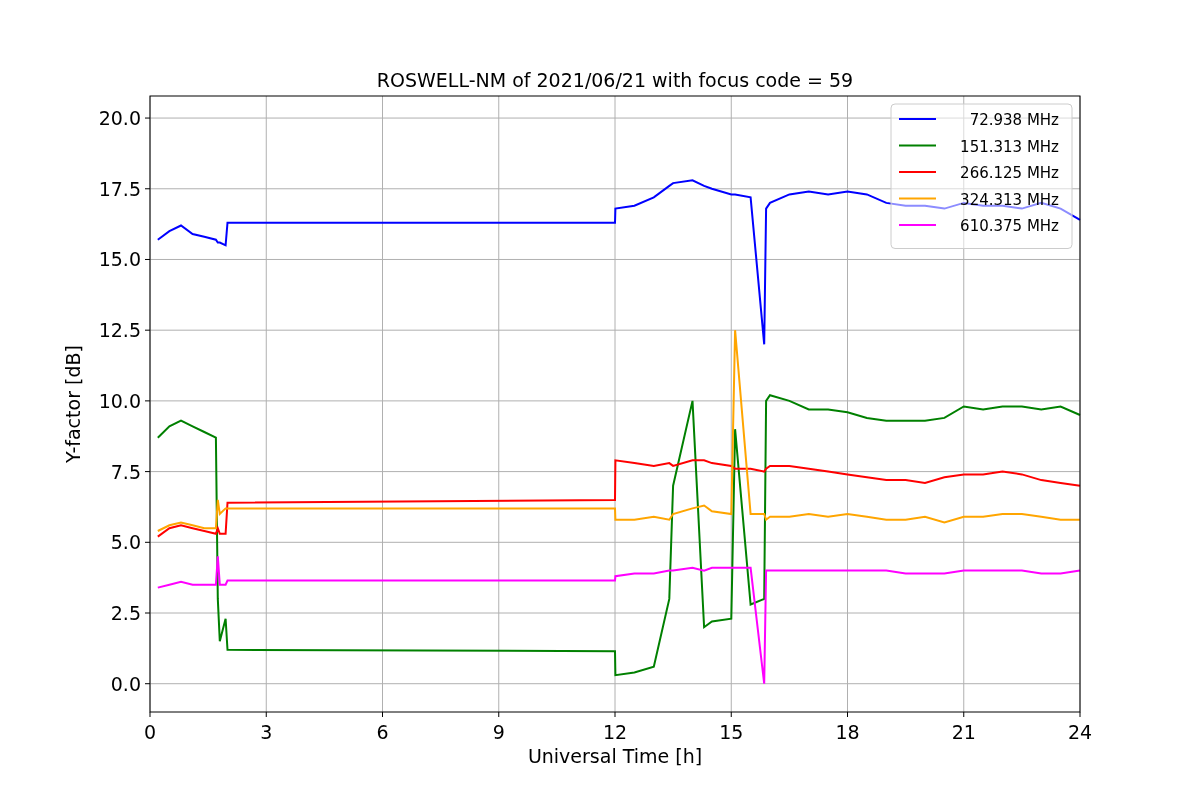 Image resolution: width=1200 pixels, height=800 pixels. What do you see at coordinates (498, 732) in the screenshot?
I see `x-tick-label: 9` at bounding box center [498, 732].